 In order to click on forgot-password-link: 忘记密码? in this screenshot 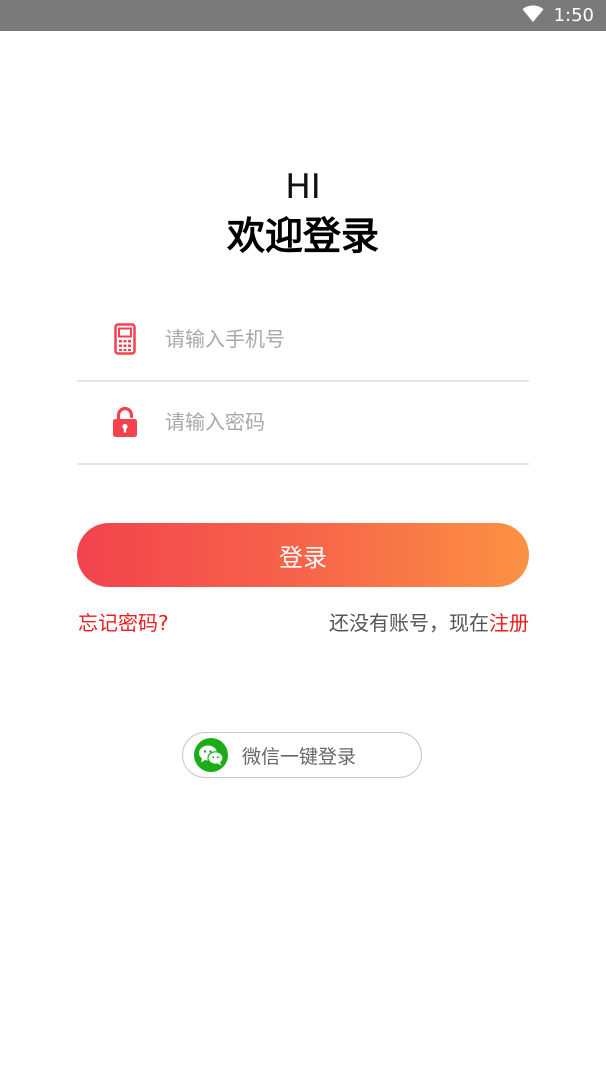, I will do `click(123, 623)`.